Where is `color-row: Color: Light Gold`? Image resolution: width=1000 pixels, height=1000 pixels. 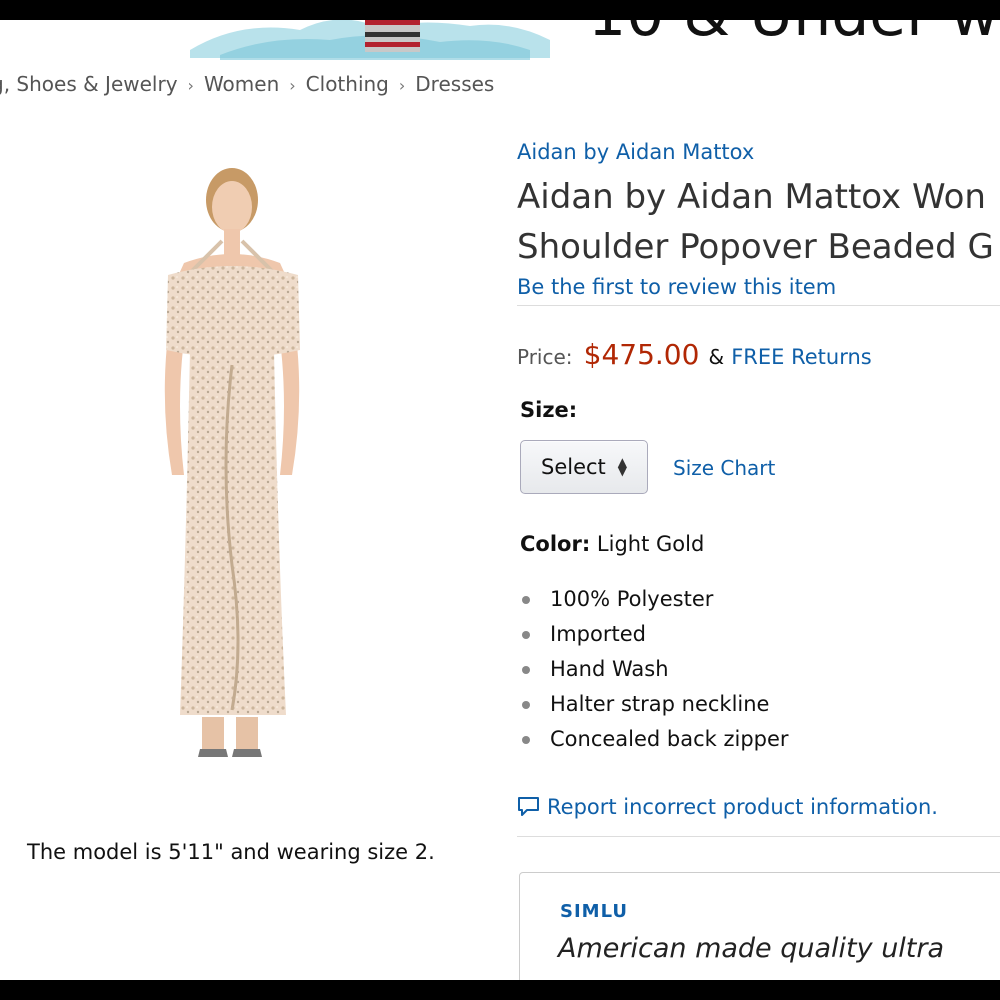
color-row: Color: Light Gold is located at coordinates (612, 544).